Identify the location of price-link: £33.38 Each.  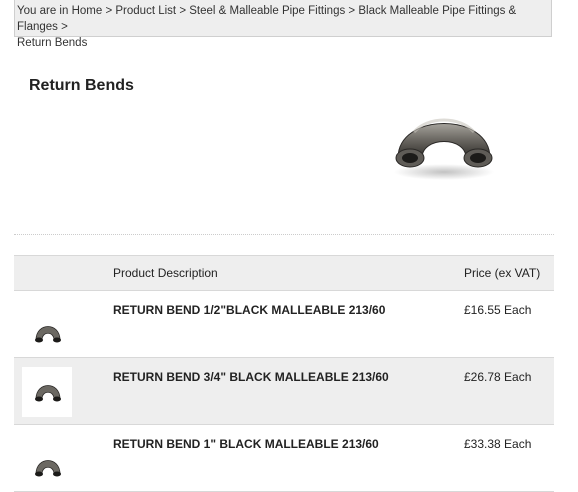
(497, 444).